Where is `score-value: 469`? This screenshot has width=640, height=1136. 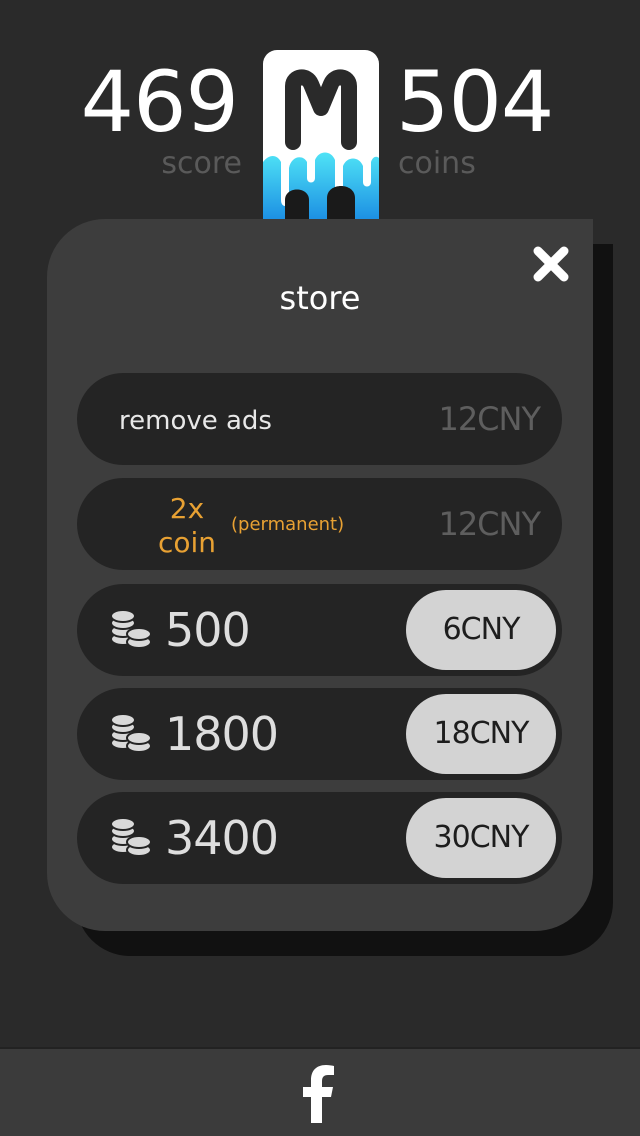
score-value: 469 is located at coordinates (159, 102).